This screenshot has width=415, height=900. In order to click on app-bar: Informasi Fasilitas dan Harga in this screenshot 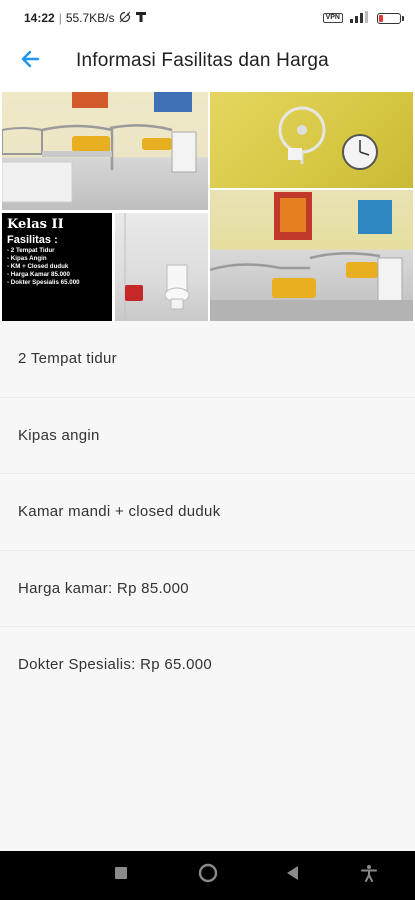, I will do `click(207, 61)`.